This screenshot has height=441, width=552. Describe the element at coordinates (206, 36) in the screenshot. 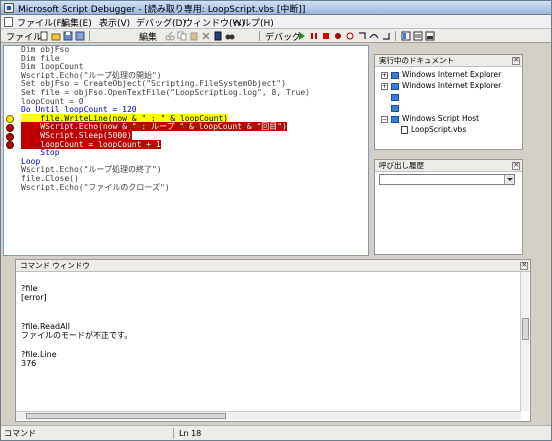

I see `delete-icon` at that location.